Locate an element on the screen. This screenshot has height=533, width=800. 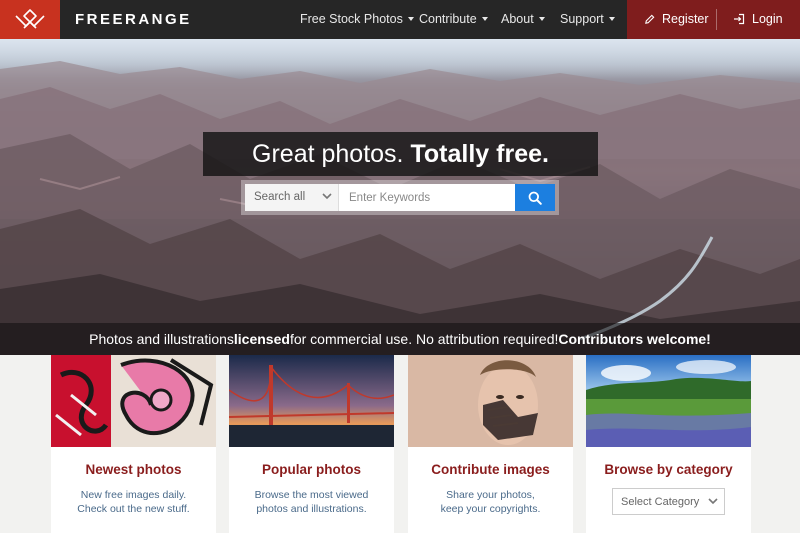
nav-item-label: About is located at coordinates (517, 19).